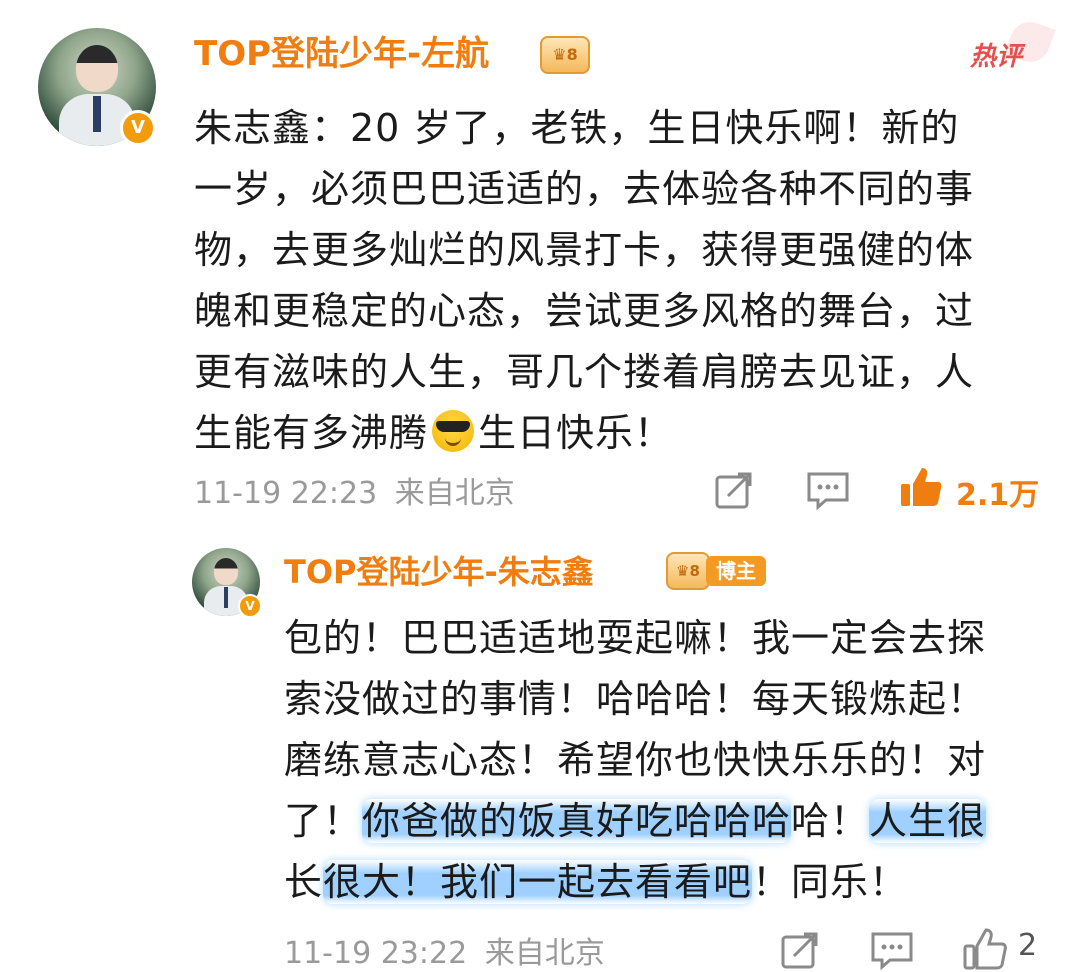 The image size is (1079, 972). I want to click on reply-timestamp: 11-19 23:22 来自北京, so click(444, 953).